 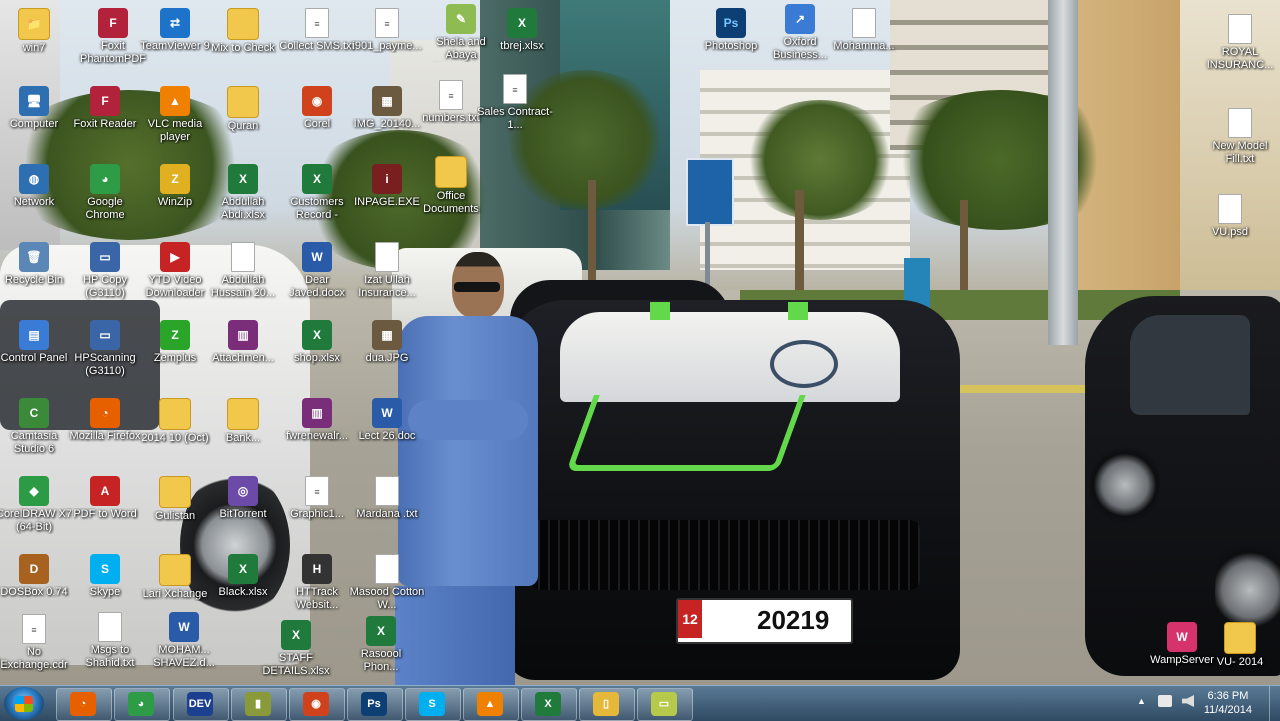 I want to click on desktop-icon-photoshop: Ps Photoshop, so click(x=731, y=42).